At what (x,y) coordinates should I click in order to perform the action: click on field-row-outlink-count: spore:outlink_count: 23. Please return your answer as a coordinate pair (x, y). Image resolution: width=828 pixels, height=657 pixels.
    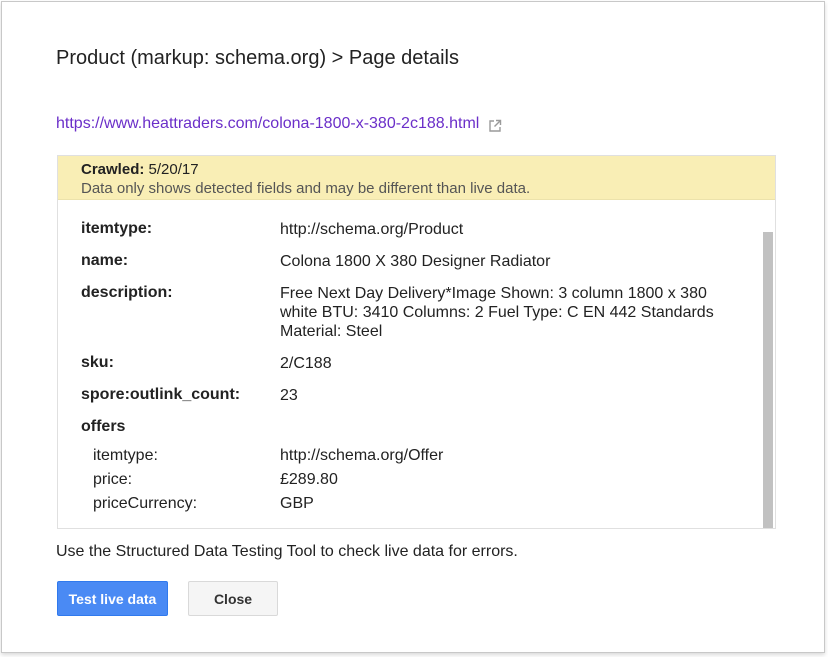
    Looking at the image, I should click on (405, 395).